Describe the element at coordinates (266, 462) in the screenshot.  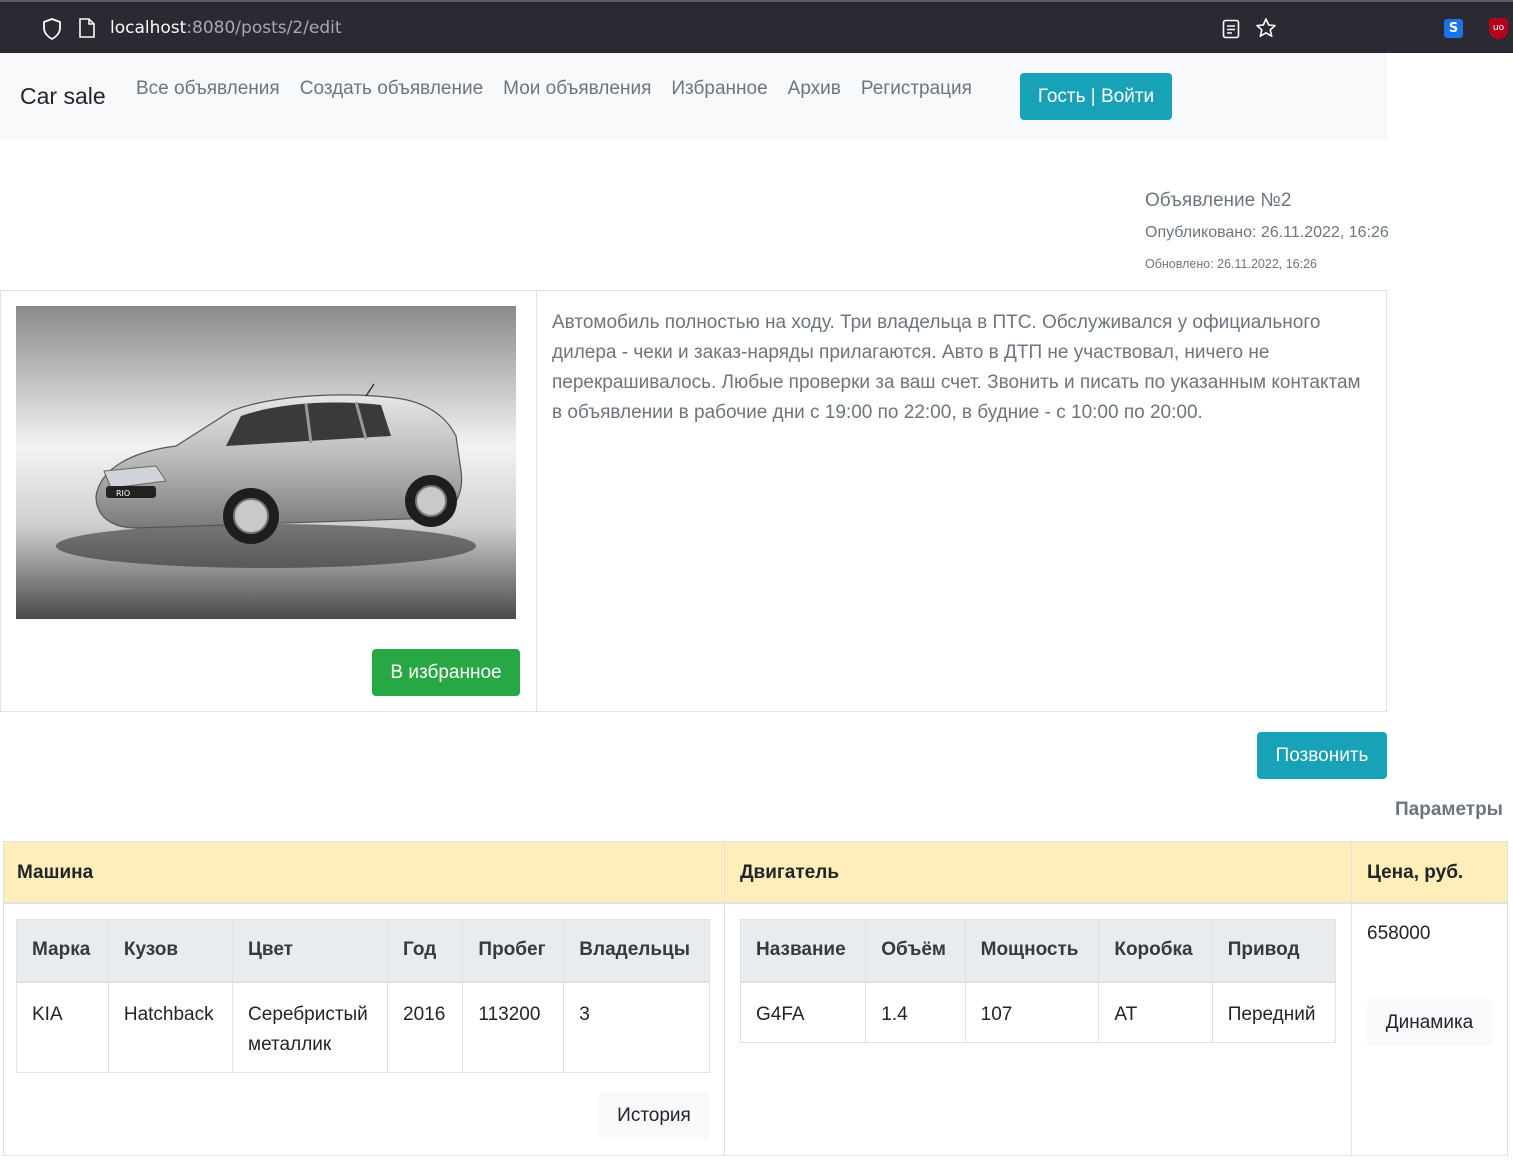
I see `car-photo: RIO` at that location.